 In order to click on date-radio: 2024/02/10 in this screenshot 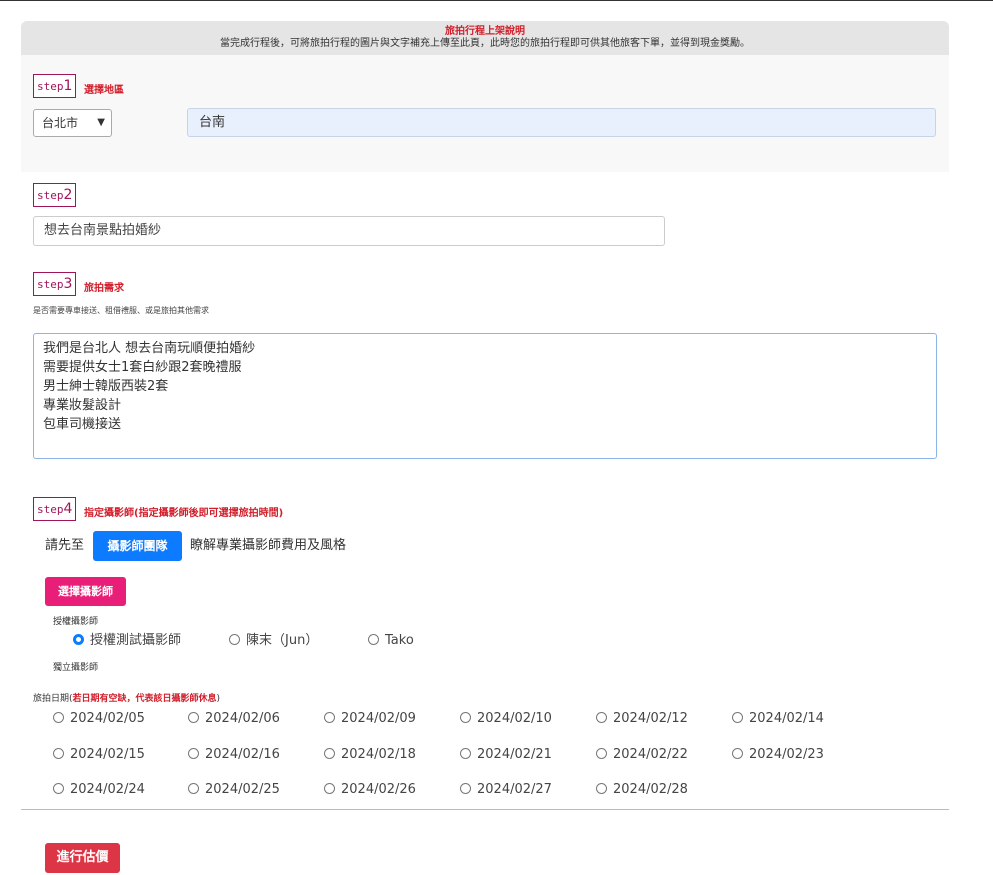, I will do `click(506, 719)`.